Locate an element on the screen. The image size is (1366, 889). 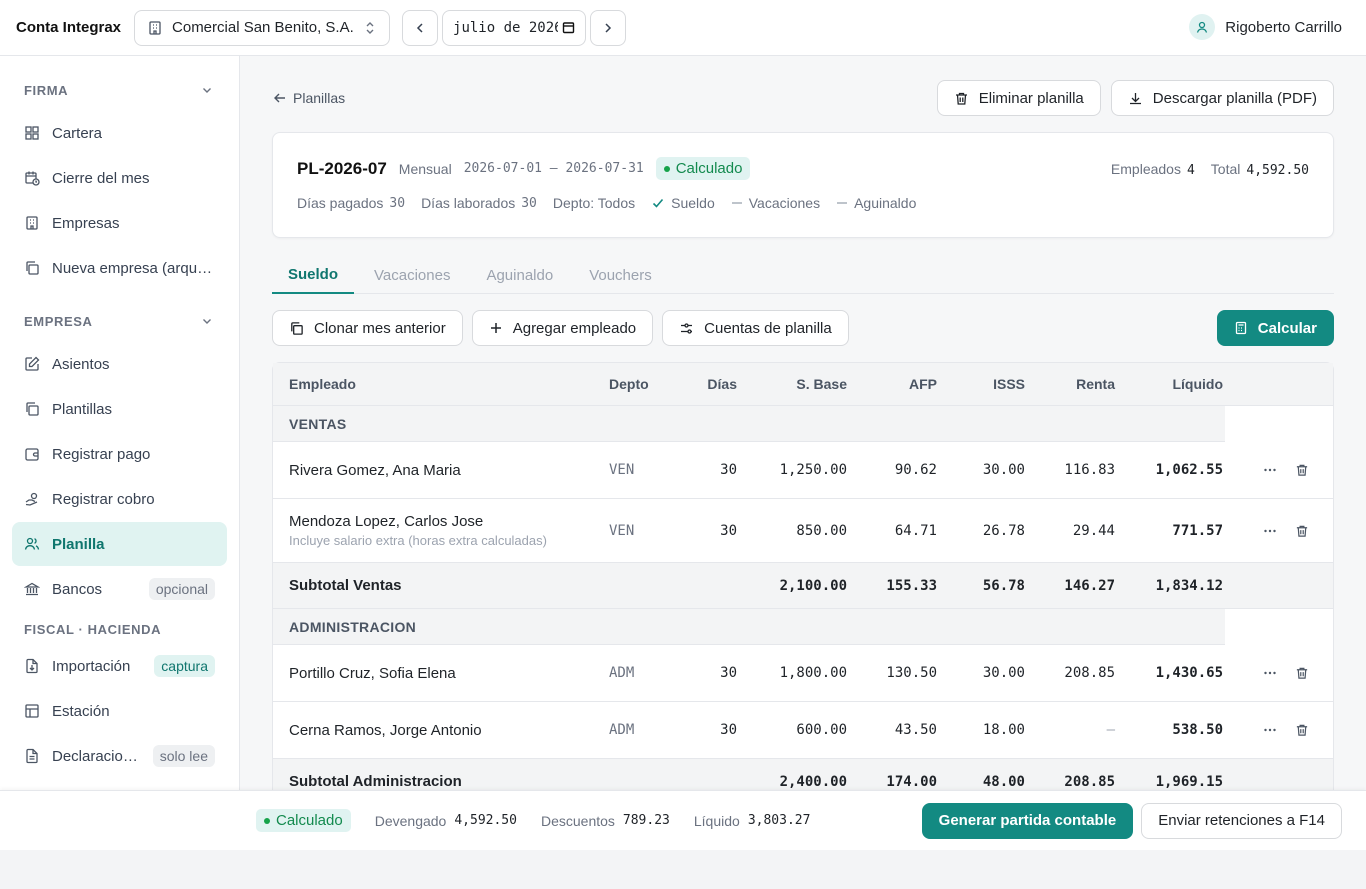
month-input: julio de 2026 is located at coordinates (514, 27).